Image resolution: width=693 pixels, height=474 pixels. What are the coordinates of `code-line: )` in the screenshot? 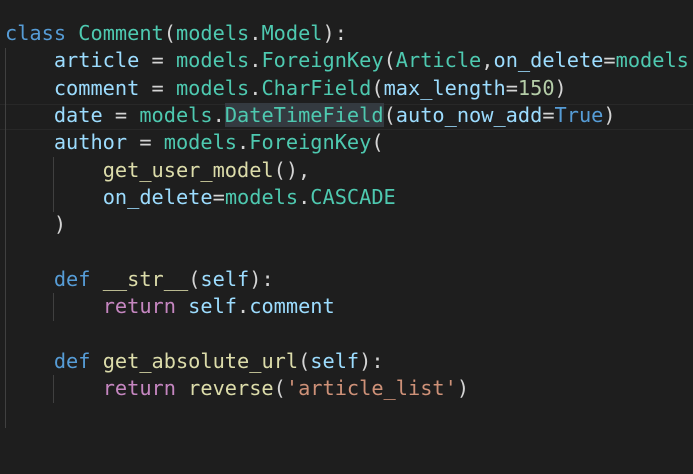 It's located at (35, 224).